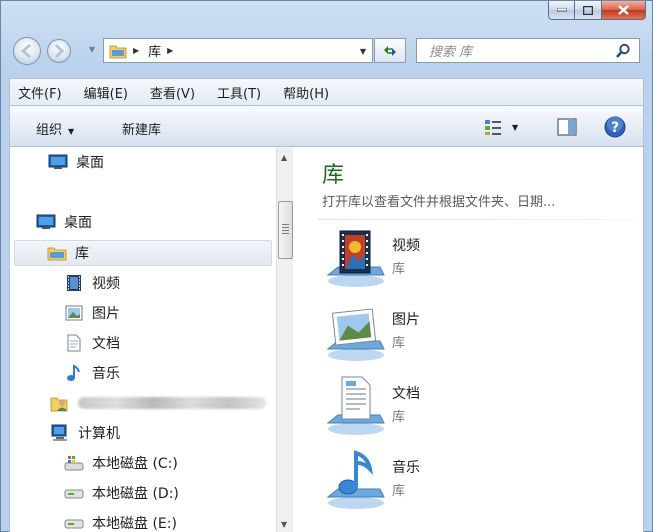 The width and height of the screenshot is (653, 532). What do you see at coordinates (82, 254) in the screenshot?
I see `nav-item-label: 库` at bounding box center [82, 254].